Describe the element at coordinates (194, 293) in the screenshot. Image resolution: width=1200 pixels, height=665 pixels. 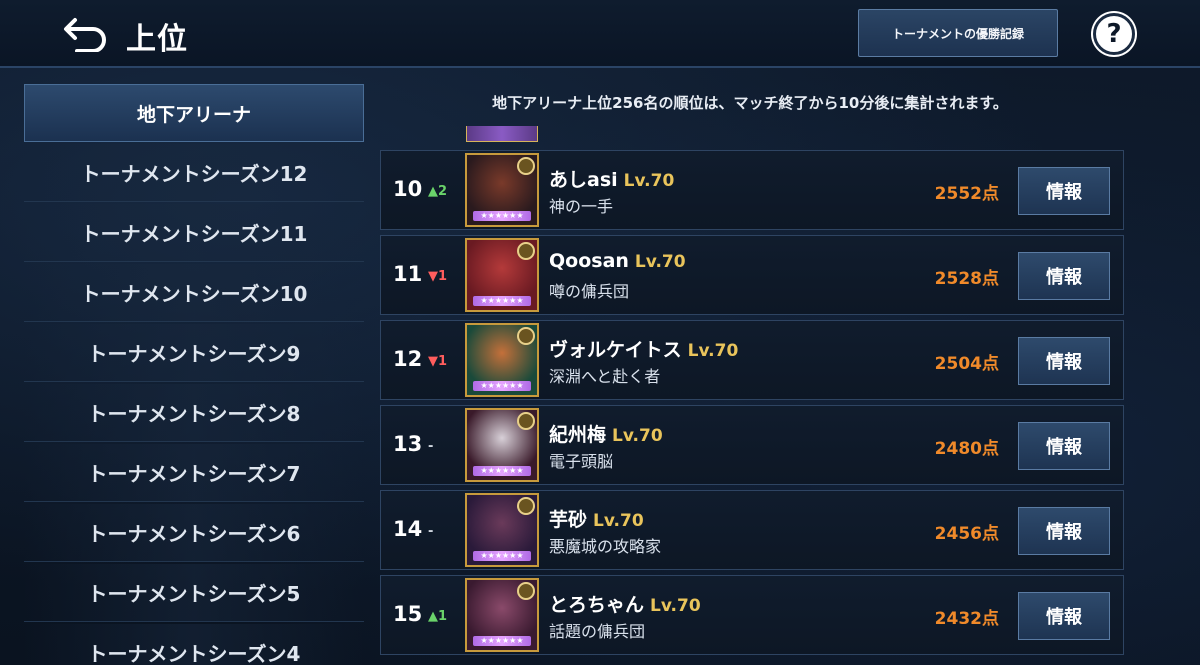
I see `sidebar-item-season: トーナメントシーズン10` at that location.